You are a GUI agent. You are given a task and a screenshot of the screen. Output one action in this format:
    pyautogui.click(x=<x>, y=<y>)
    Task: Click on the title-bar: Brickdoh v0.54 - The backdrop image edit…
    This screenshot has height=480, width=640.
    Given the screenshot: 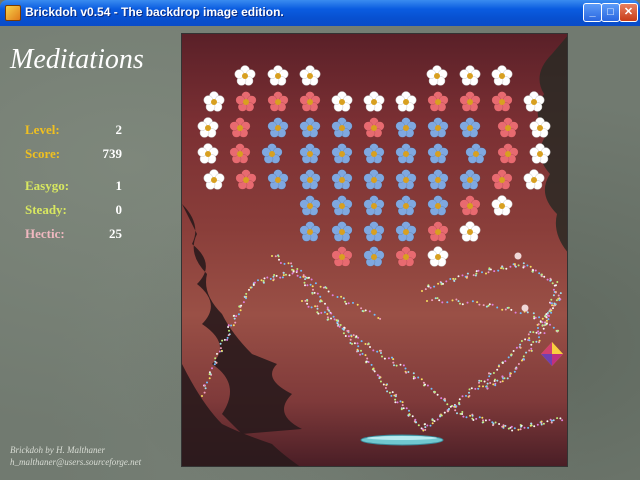 What is the action you would take?
    pyautogui.click(x=320, y=13)
    